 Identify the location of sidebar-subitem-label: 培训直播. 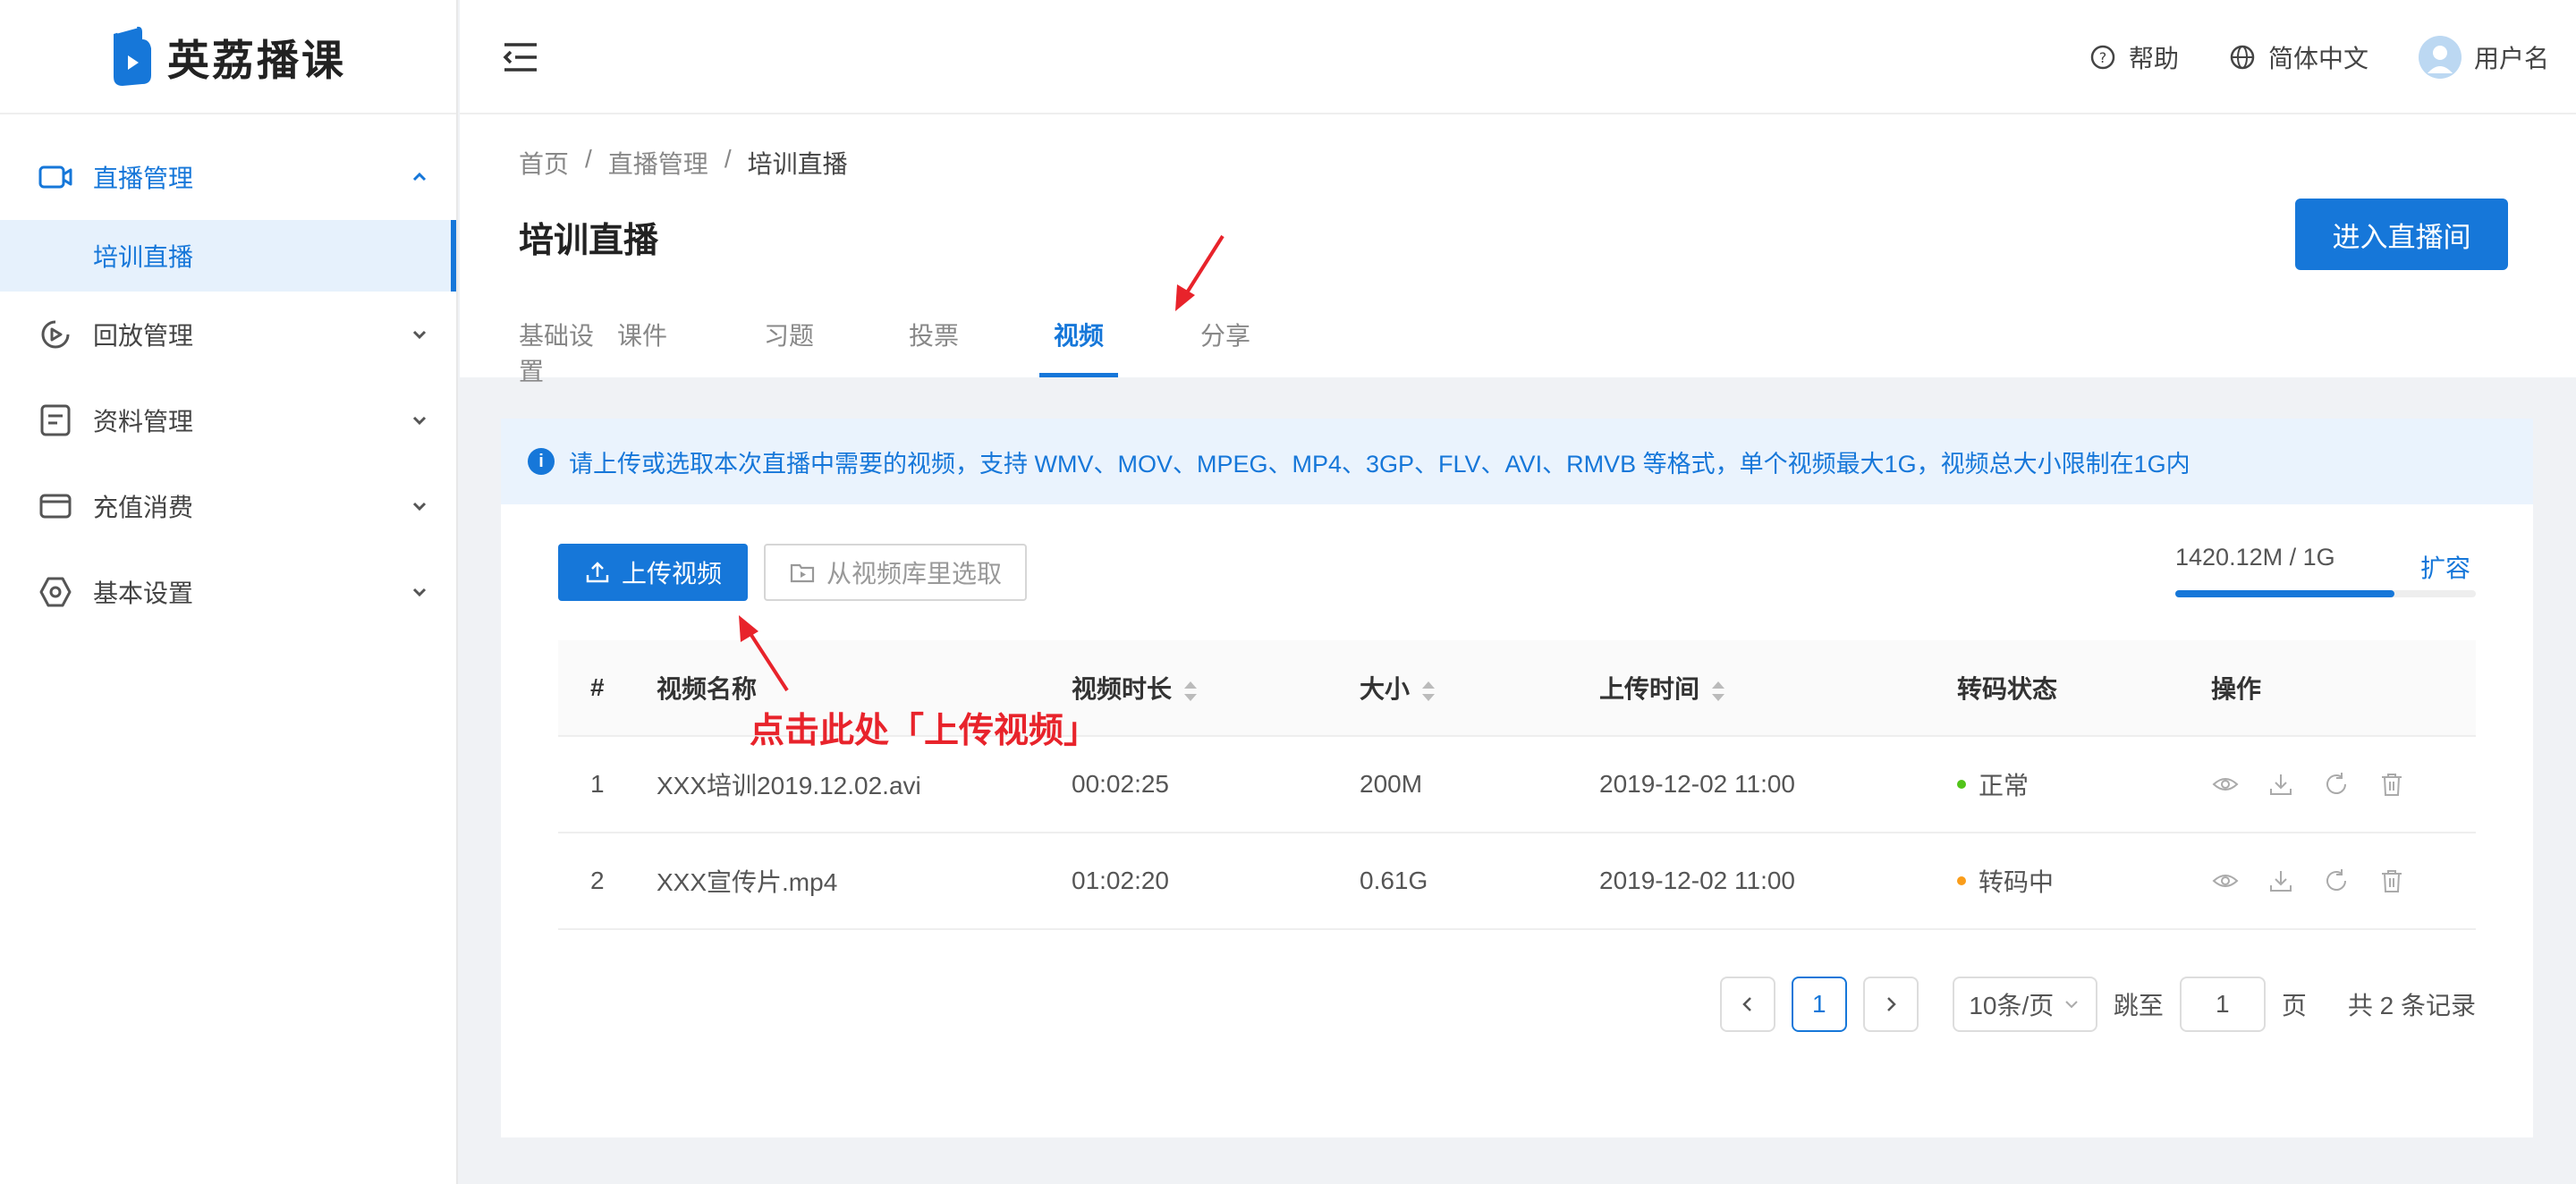
(143, 257).